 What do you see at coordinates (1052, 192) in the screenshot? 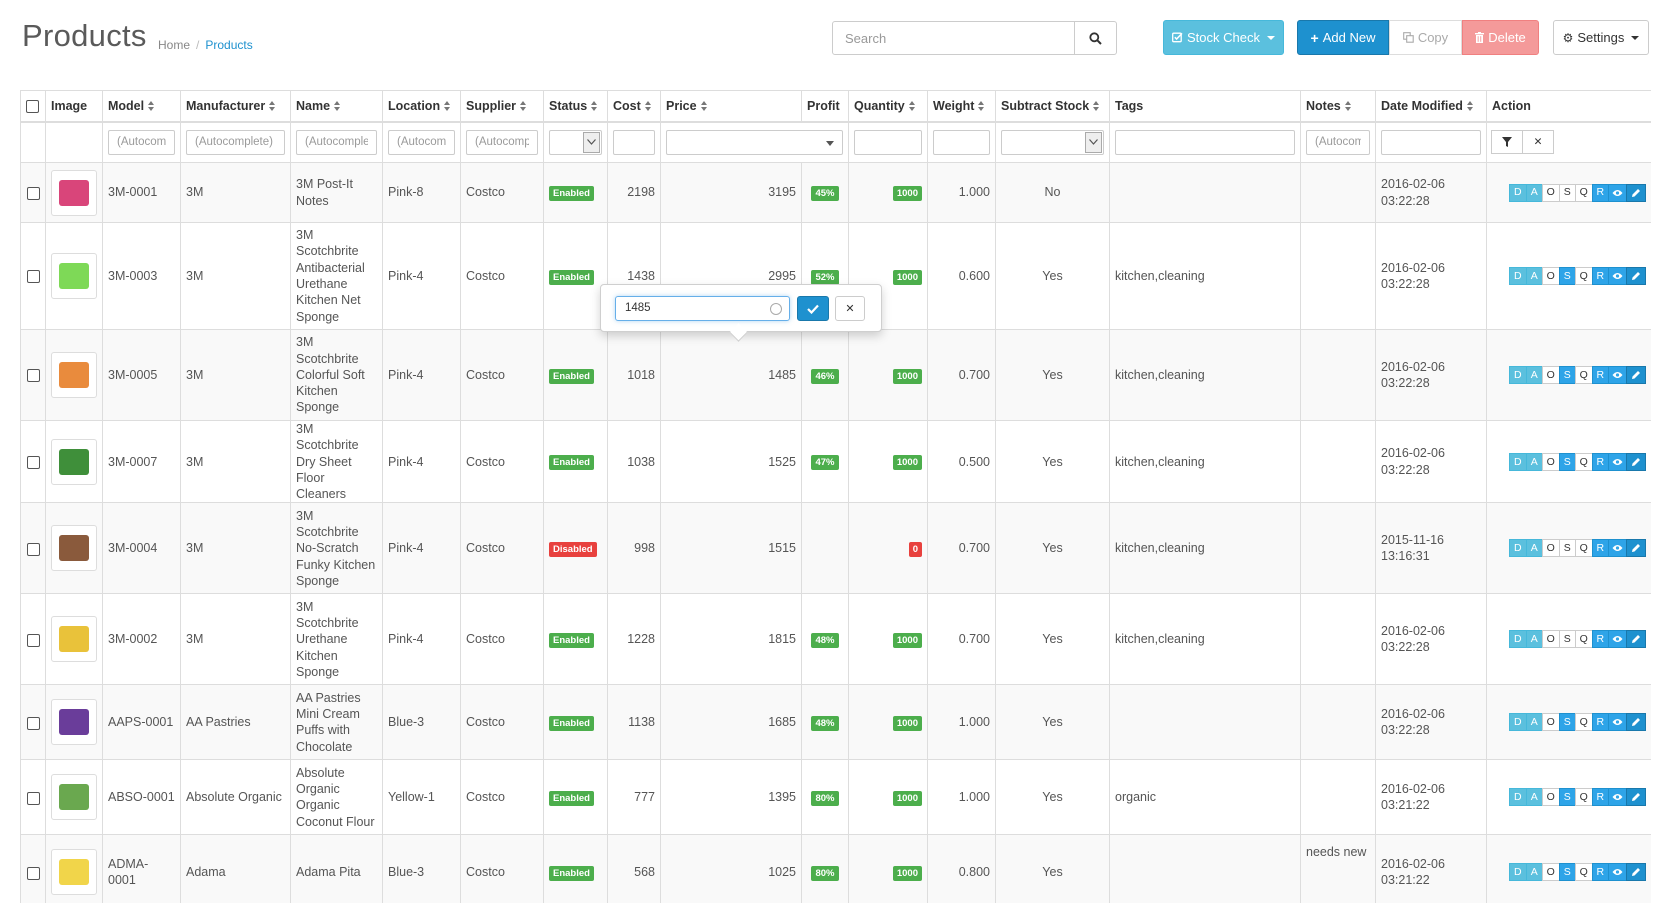
I see `cell-subtract-stock: No` at bounding box center [1052, 192].